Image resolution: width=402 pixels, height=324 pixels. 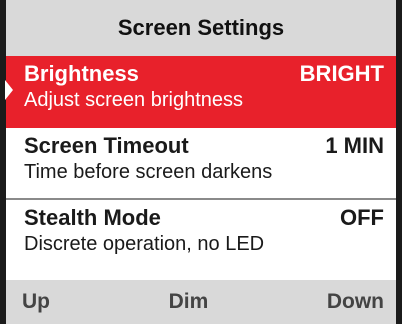 What do you see at coordinates (362, 217) in the screenshot?
I see `menu-item-value: OFF` at bounding box center [362, 217].